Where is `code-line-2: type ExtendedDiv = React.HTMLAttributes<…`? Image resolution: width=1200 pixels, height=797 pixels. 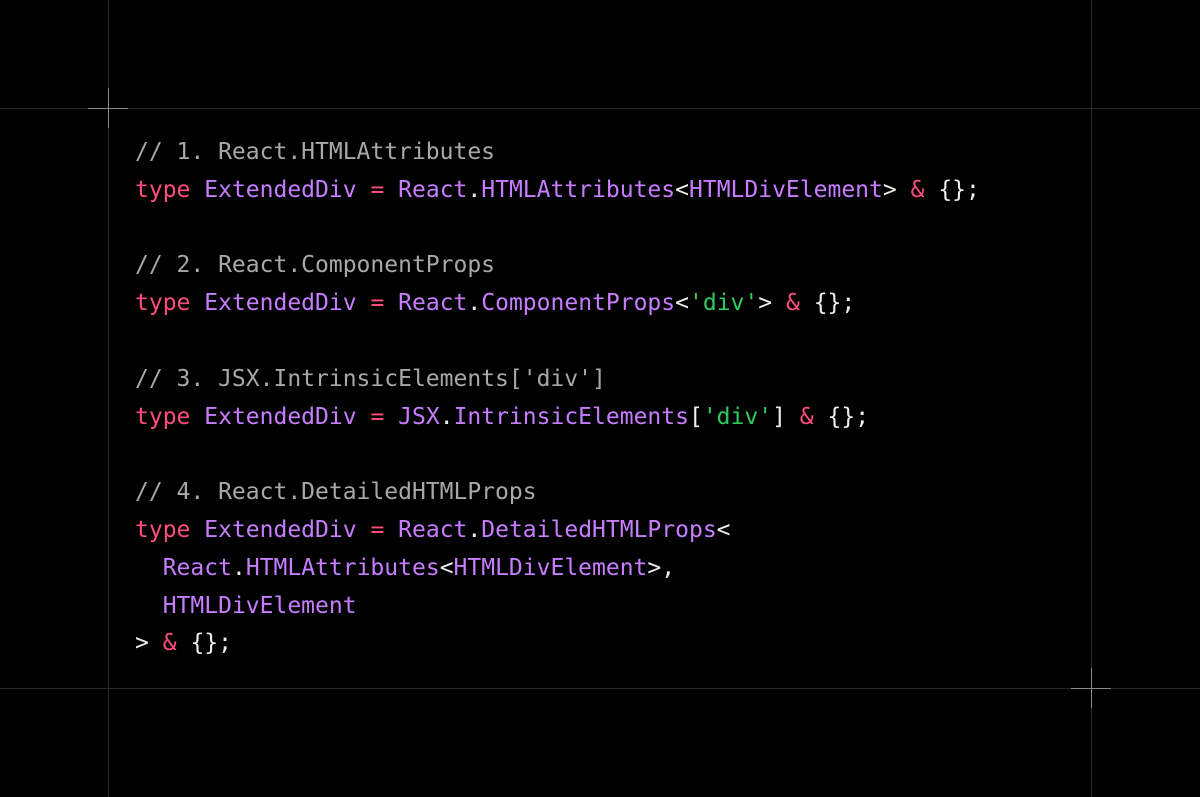 code-line-2: type ExtendedDiv = React.HTMLAttributes<… is located at coordinates (557, 191).